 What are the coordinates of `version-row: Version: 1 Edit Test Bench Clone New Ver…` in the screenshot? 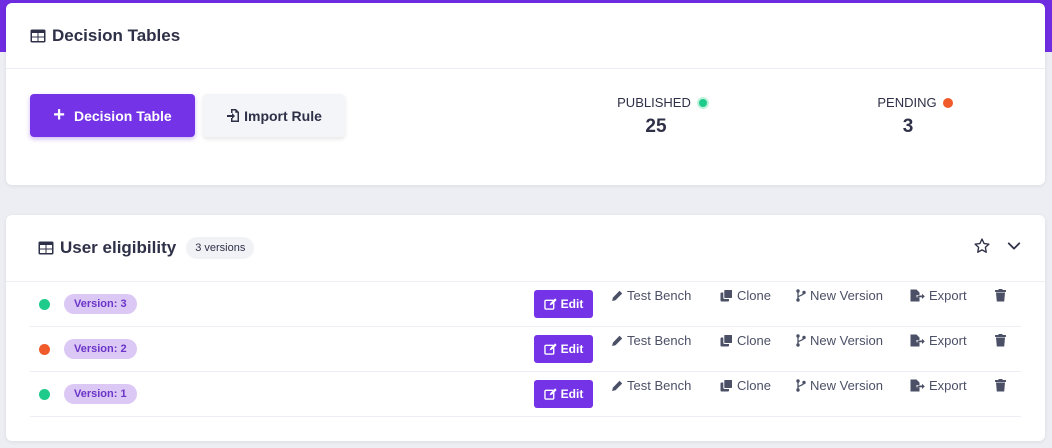 It's located at (525, 394).